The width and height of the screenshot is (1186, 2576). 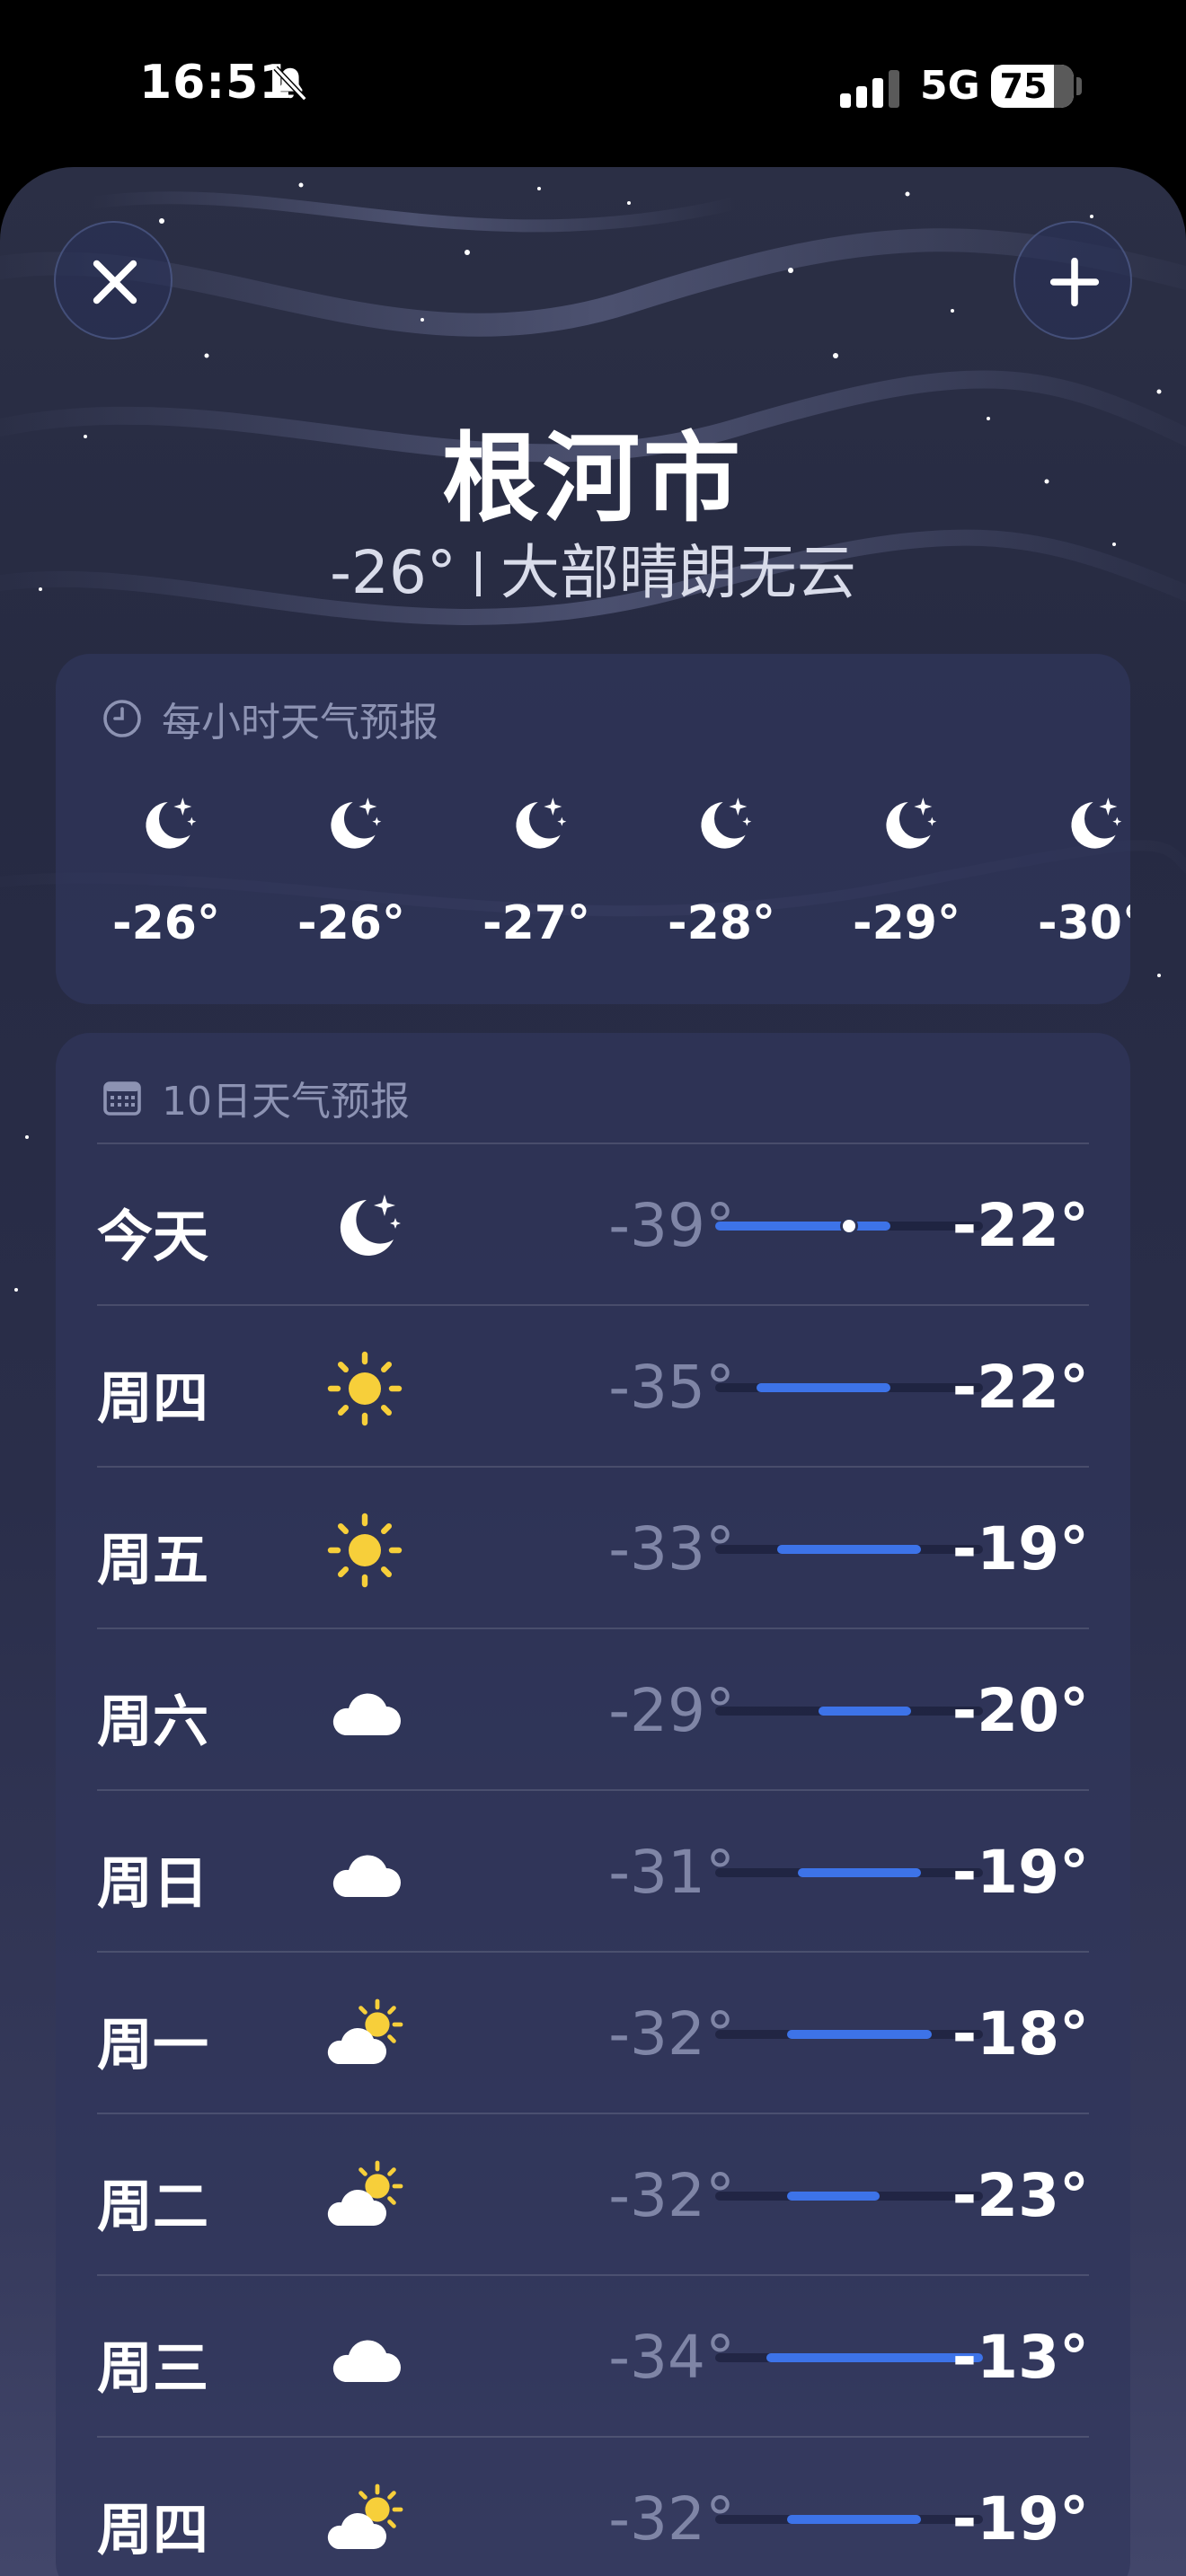 I want to click on day-row: 今天 -39° -22°, so click(x=593, y=1223).